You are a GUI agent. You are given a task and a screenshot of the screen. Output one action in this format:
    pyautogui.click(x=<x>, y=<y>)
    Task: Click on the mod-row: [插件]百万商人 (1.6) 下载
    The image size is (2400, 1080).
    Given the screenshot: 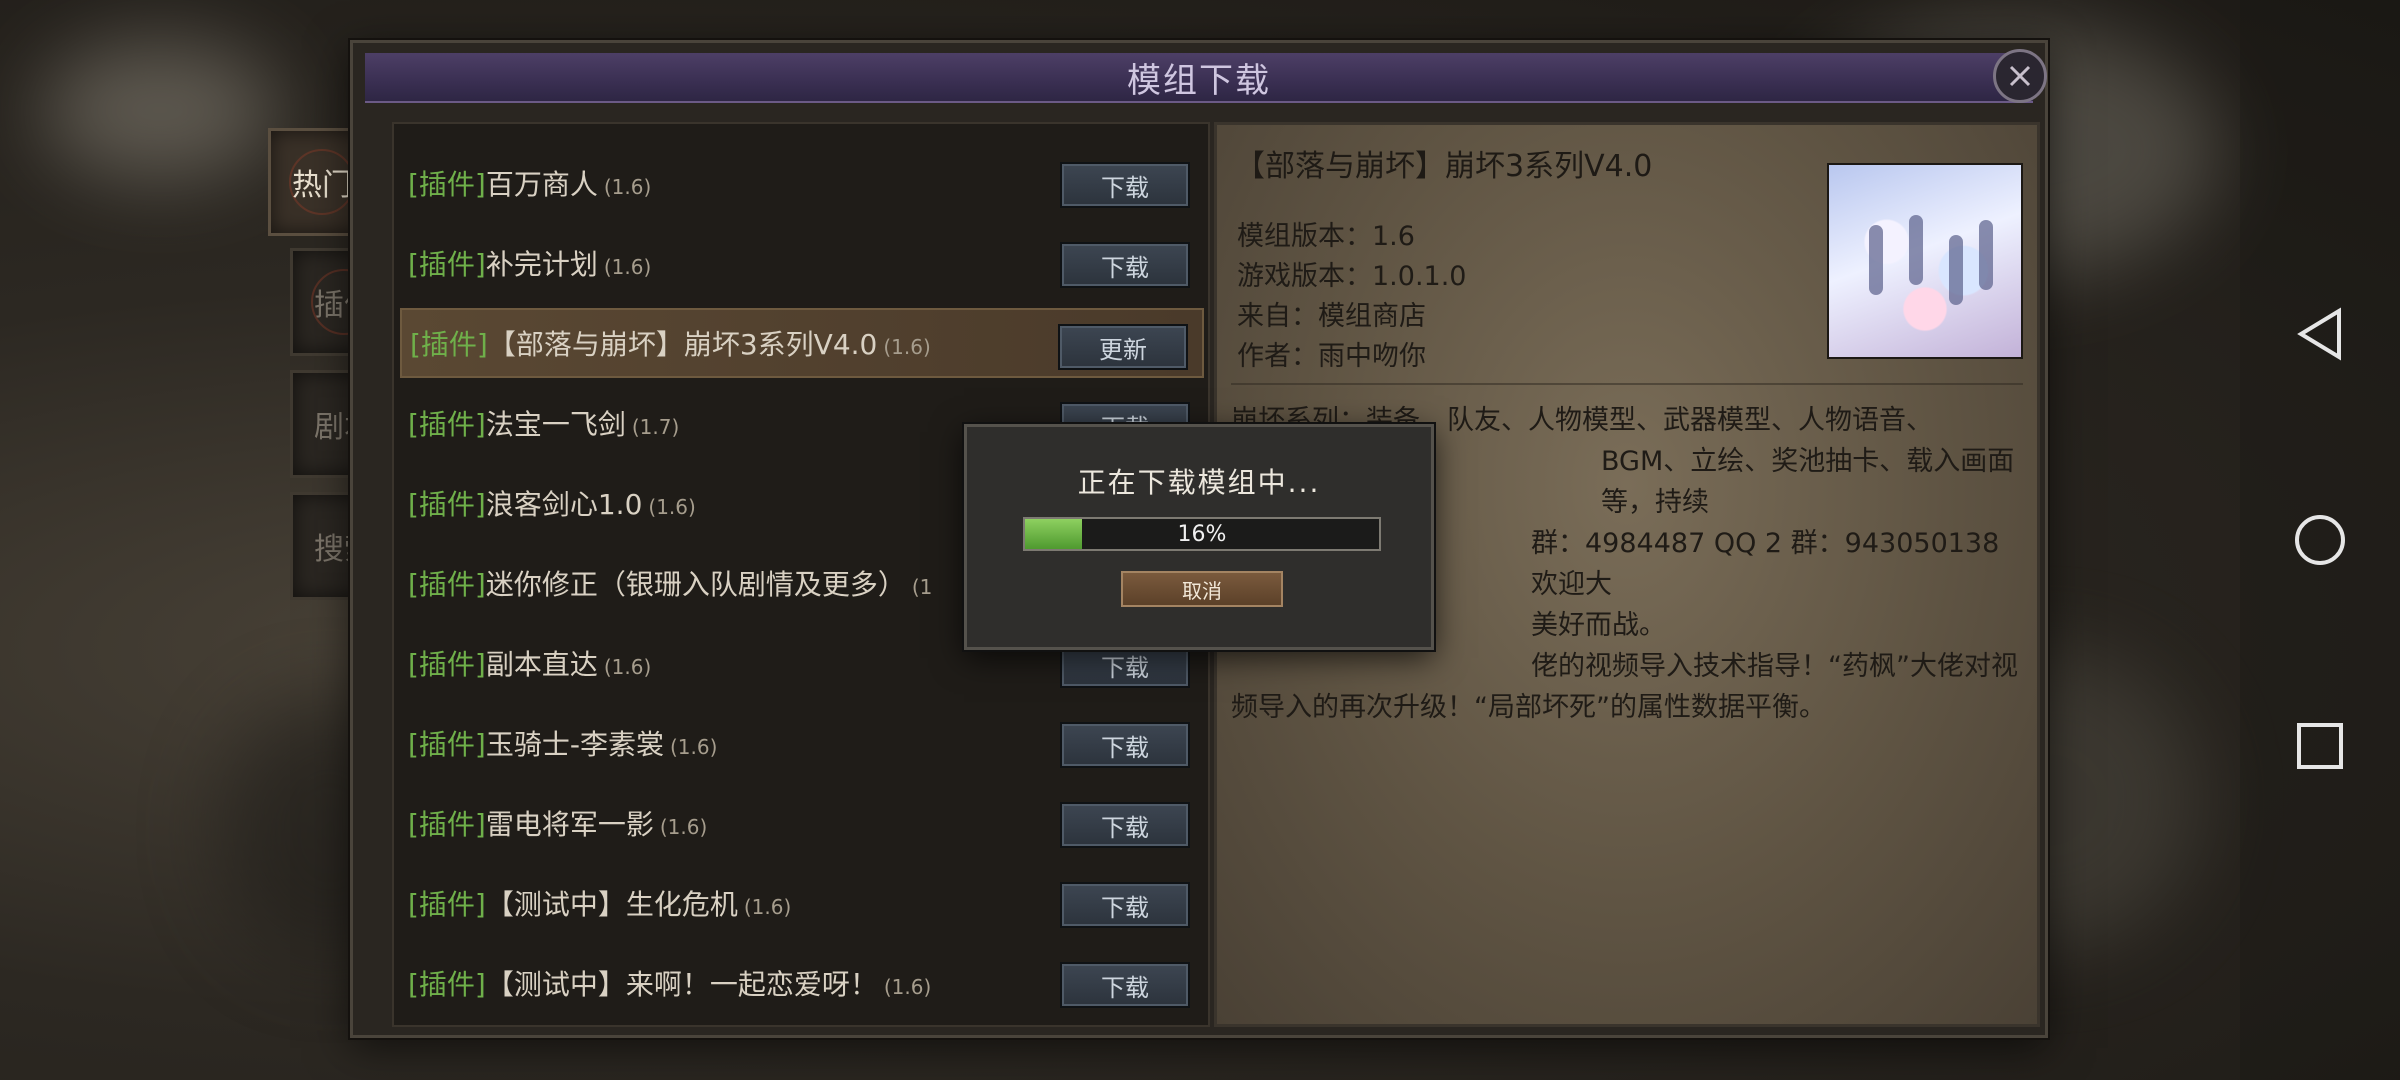 What is the action you would take?
    pyautogui.click(x=802, y=183)
    